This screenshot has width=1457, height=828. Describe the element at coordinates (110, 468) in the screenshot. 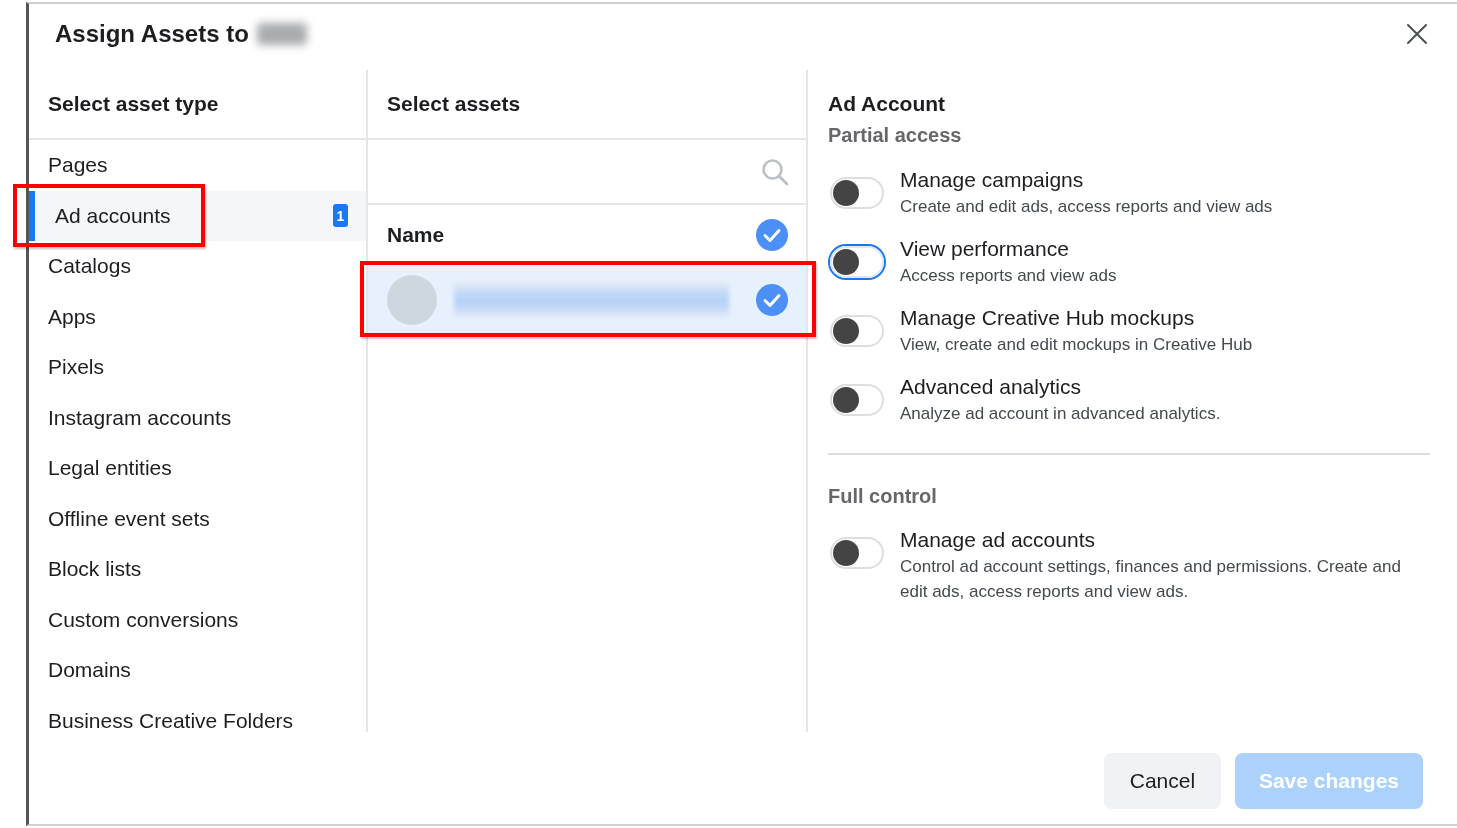

I see `asset-type-item: Legal entities` at that location.